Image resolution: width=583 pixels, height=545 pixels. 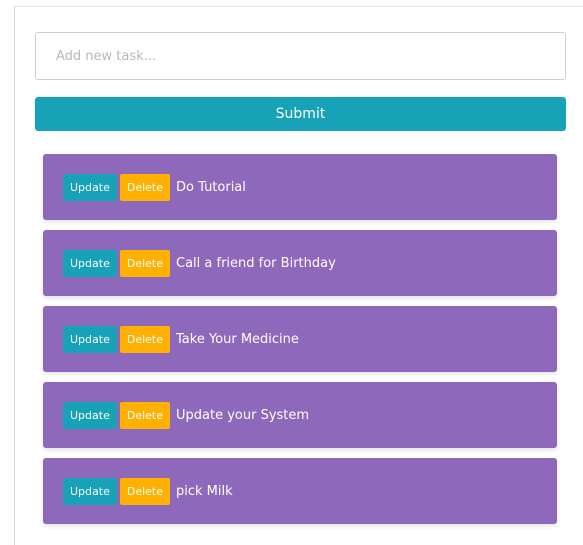 I want to click on task-item: Update Delete pick Milk, so click(x=300, y=491).